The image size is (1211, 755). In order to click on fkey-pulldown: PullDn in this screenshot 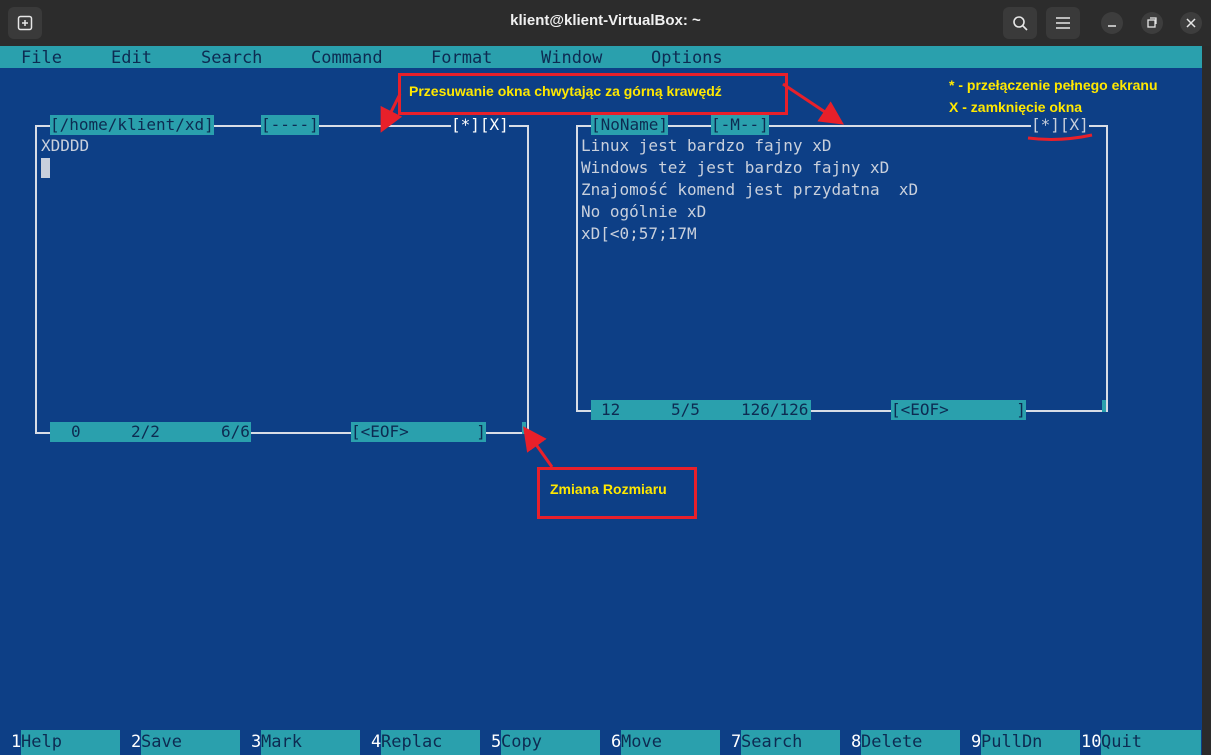, I will do `click(1030, 742)`.